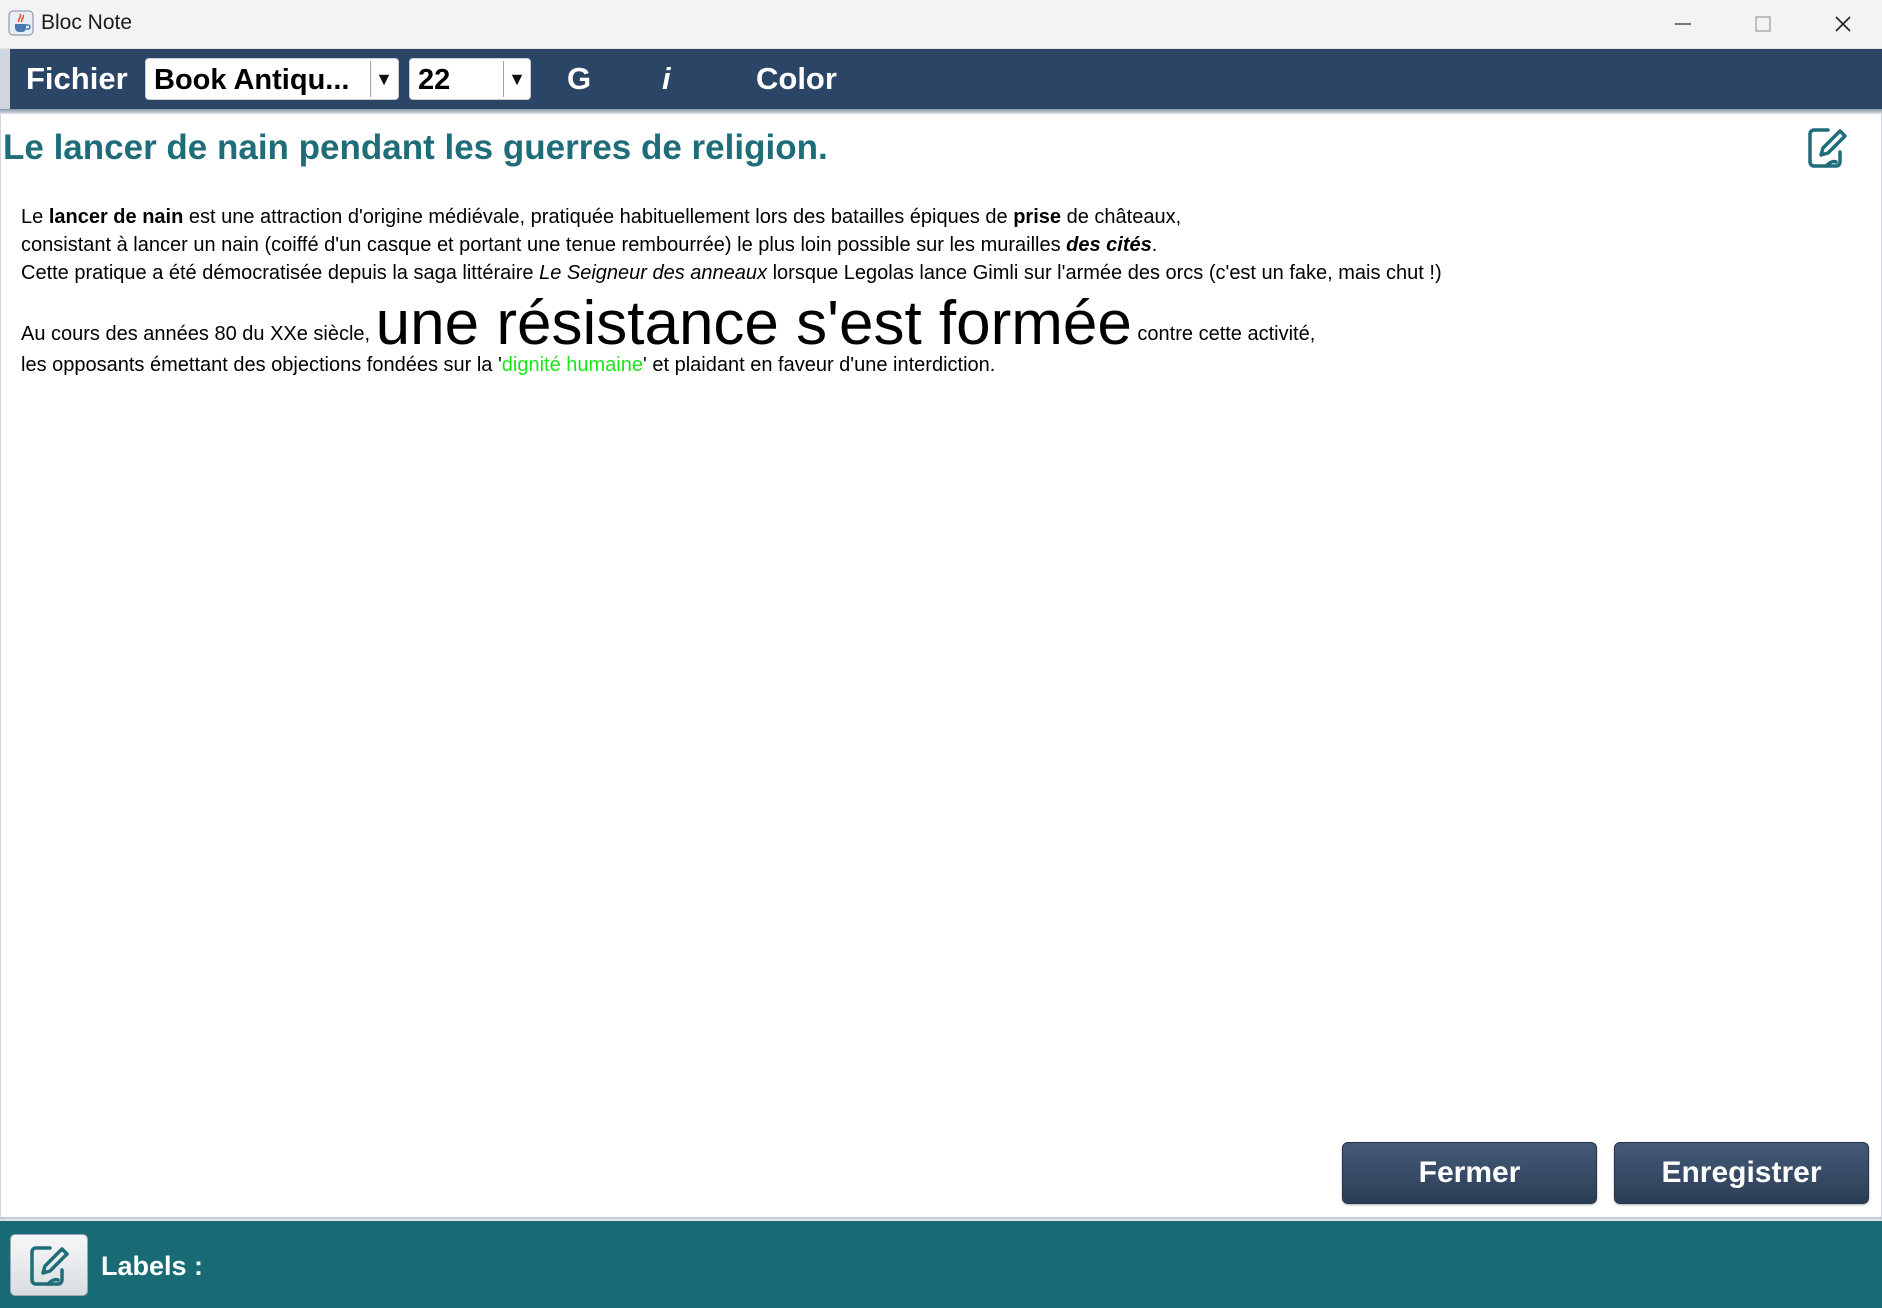 The image size is (1882, 1308). I want to click on color-button: Color, so click(796, 79).